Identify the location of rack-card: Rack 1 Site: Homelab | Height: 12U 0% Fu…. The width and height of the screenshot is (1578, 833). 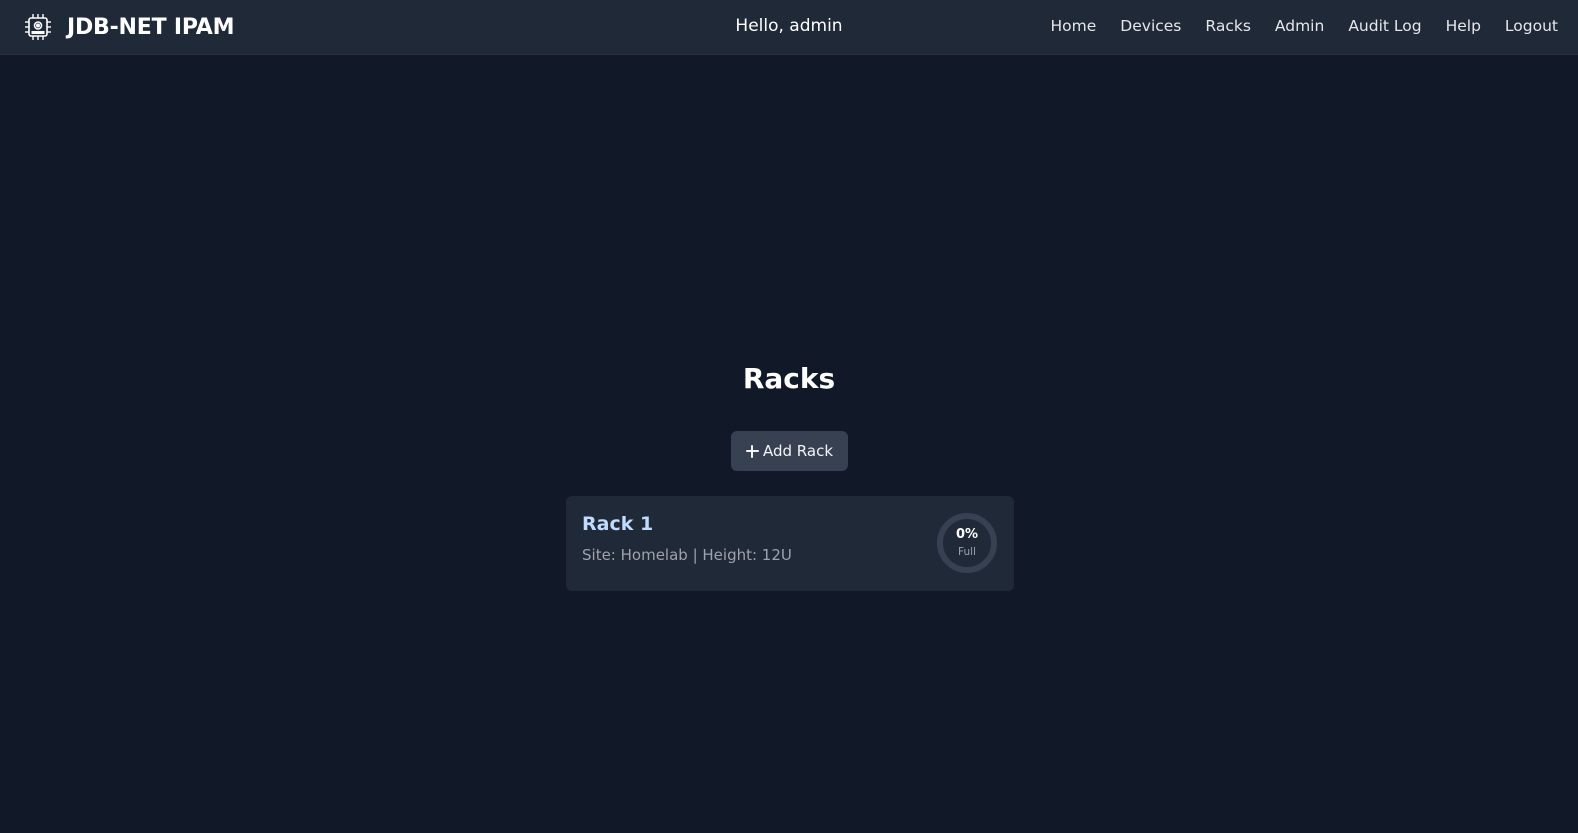
(790, 543).